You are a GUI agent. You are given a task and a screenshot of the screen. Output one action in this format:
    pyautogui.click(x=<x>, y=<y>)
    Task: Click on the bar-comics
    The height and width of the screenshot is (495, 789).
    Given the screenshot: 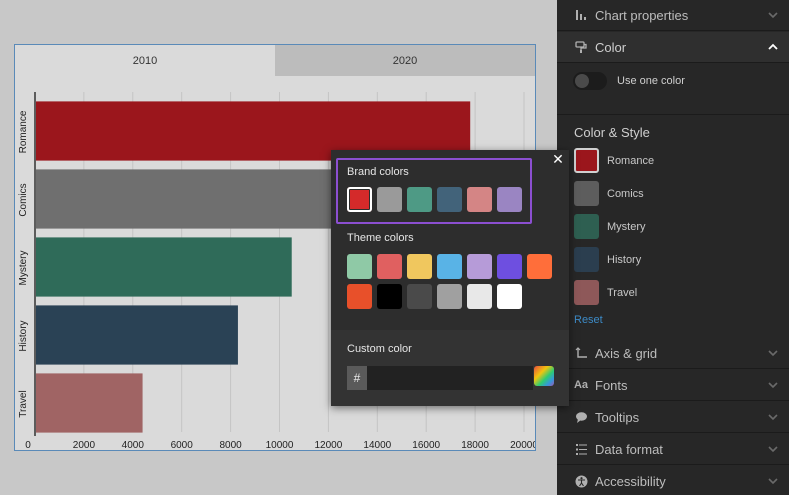 What is the action you would take?
    pyautogui.click(x=194, y=199)
    